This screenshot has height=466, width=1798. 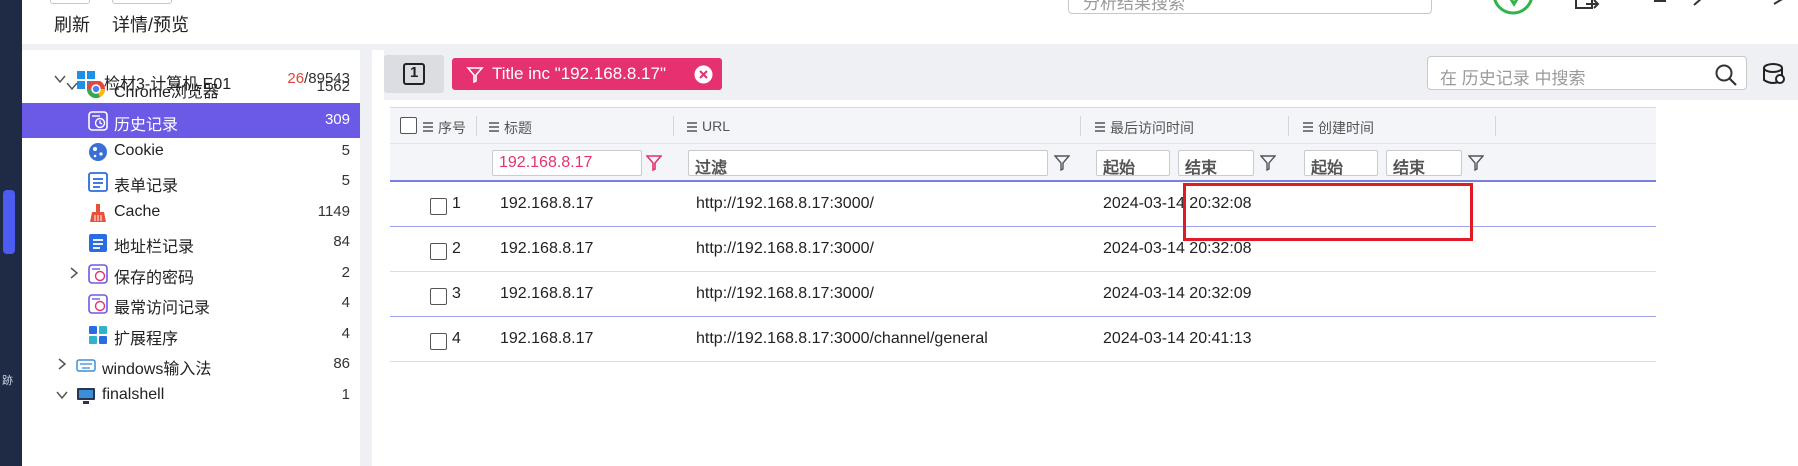 What do you see at coordinates (408, 125) in the screenshot?
I see `select-all-checkbox` at bounding box center [408, 125].